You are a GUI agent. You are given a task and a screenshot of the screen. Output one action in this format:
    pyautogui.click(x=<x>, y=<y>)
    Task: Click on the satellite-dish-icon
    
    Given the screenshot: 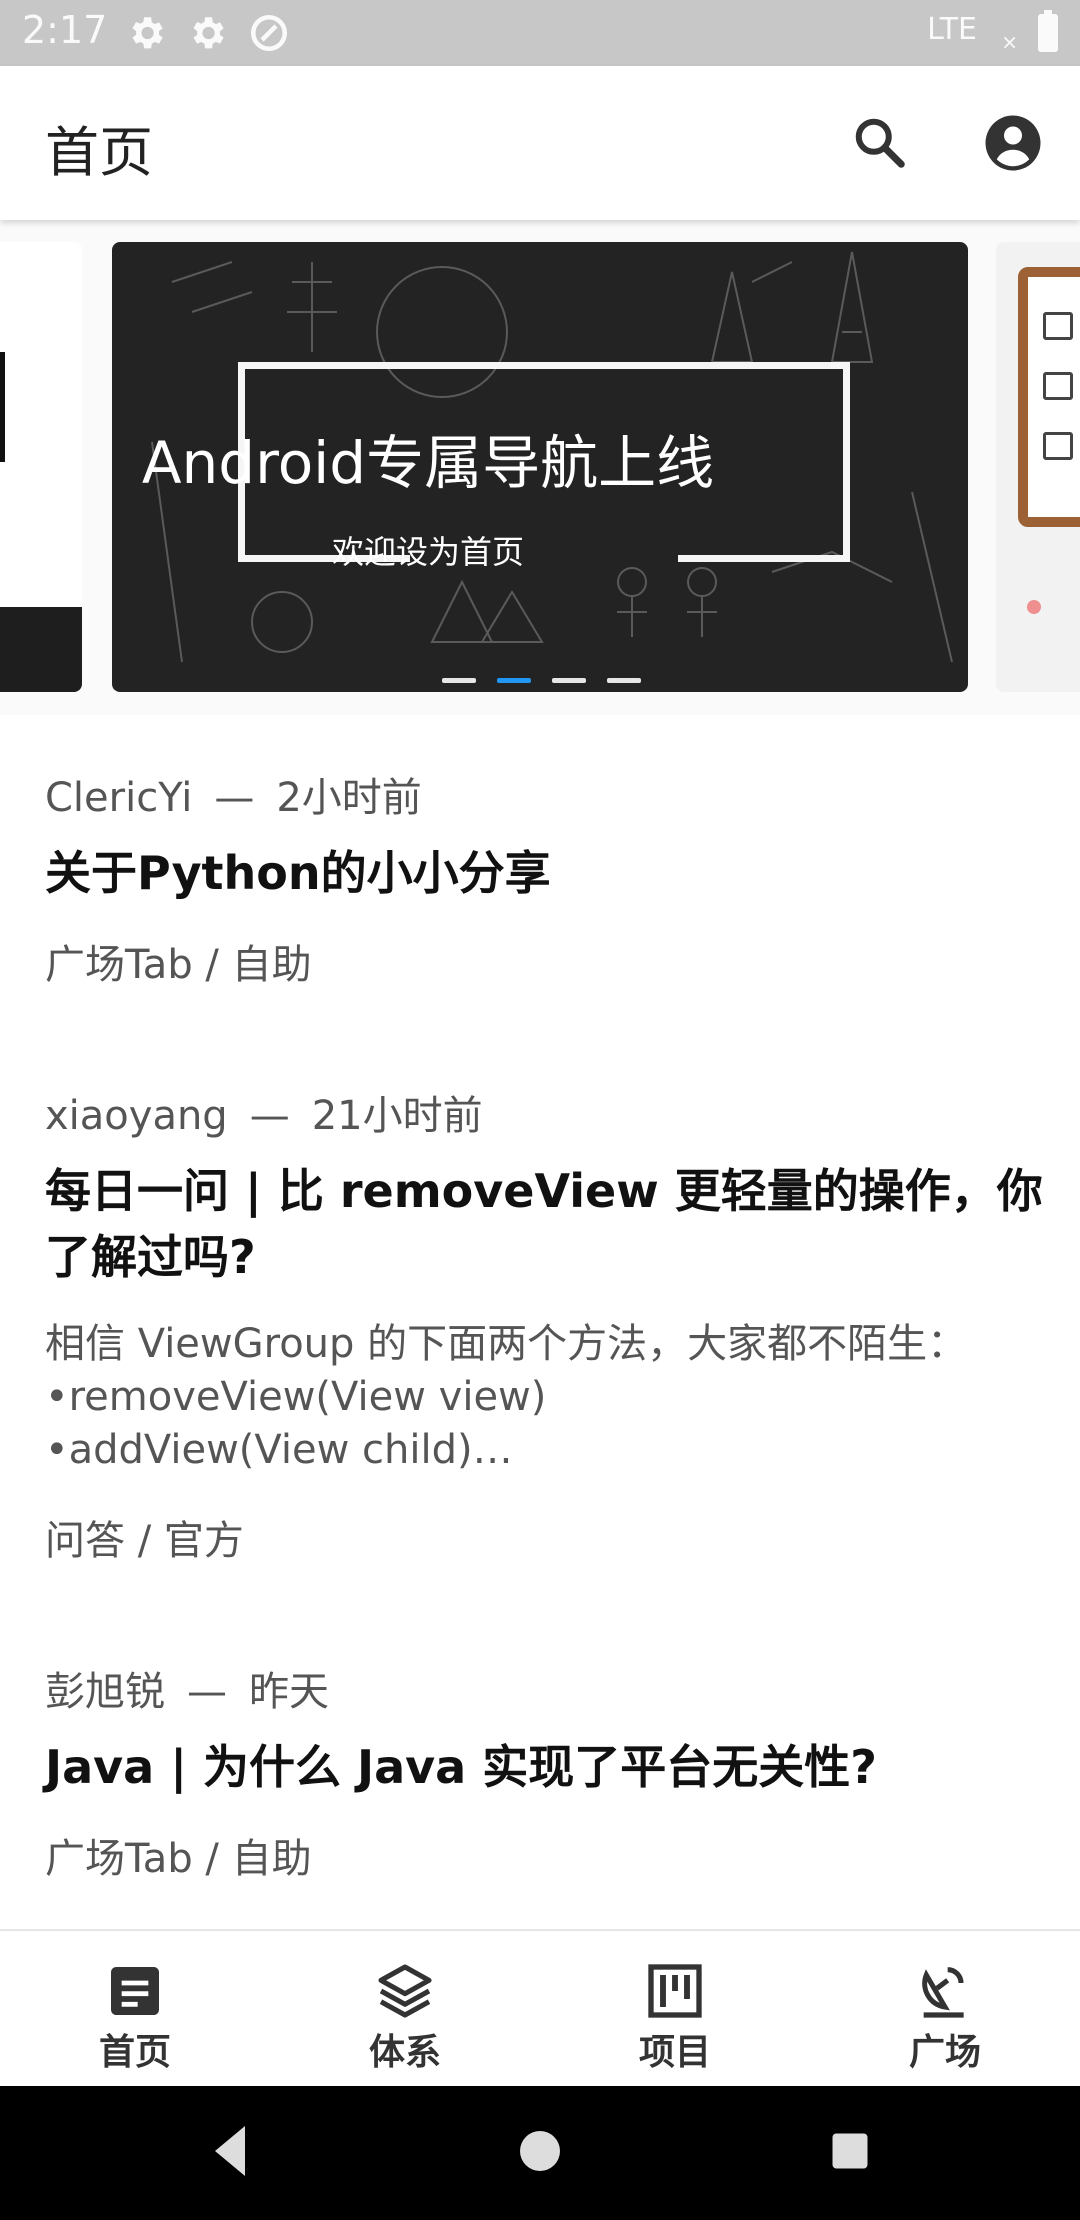 What is the action you would take?
    pyautogui.click(x=943, y=1992)
    